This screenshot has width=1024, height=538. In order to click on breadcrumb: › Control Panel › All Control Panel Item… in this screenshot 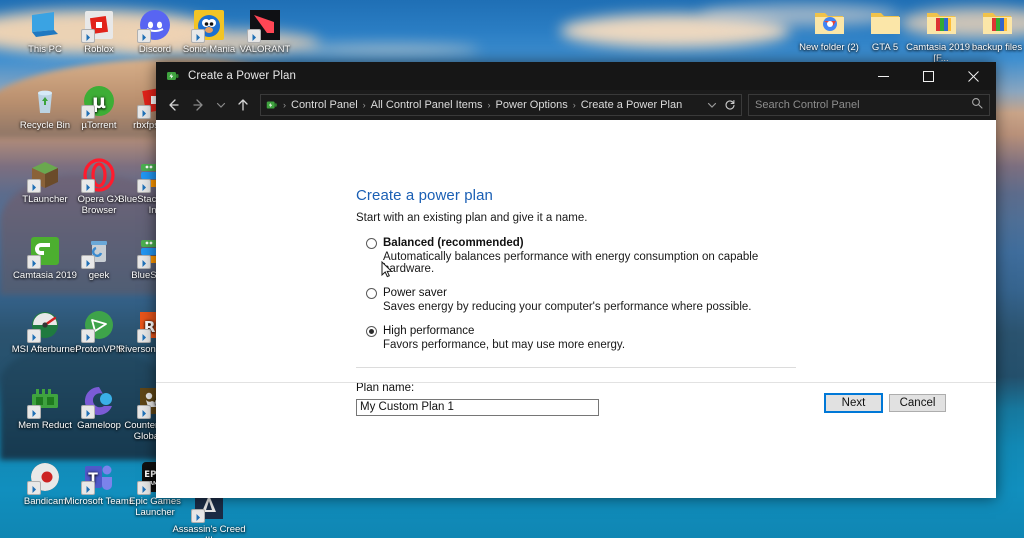, I will do `click(501, 105)`.